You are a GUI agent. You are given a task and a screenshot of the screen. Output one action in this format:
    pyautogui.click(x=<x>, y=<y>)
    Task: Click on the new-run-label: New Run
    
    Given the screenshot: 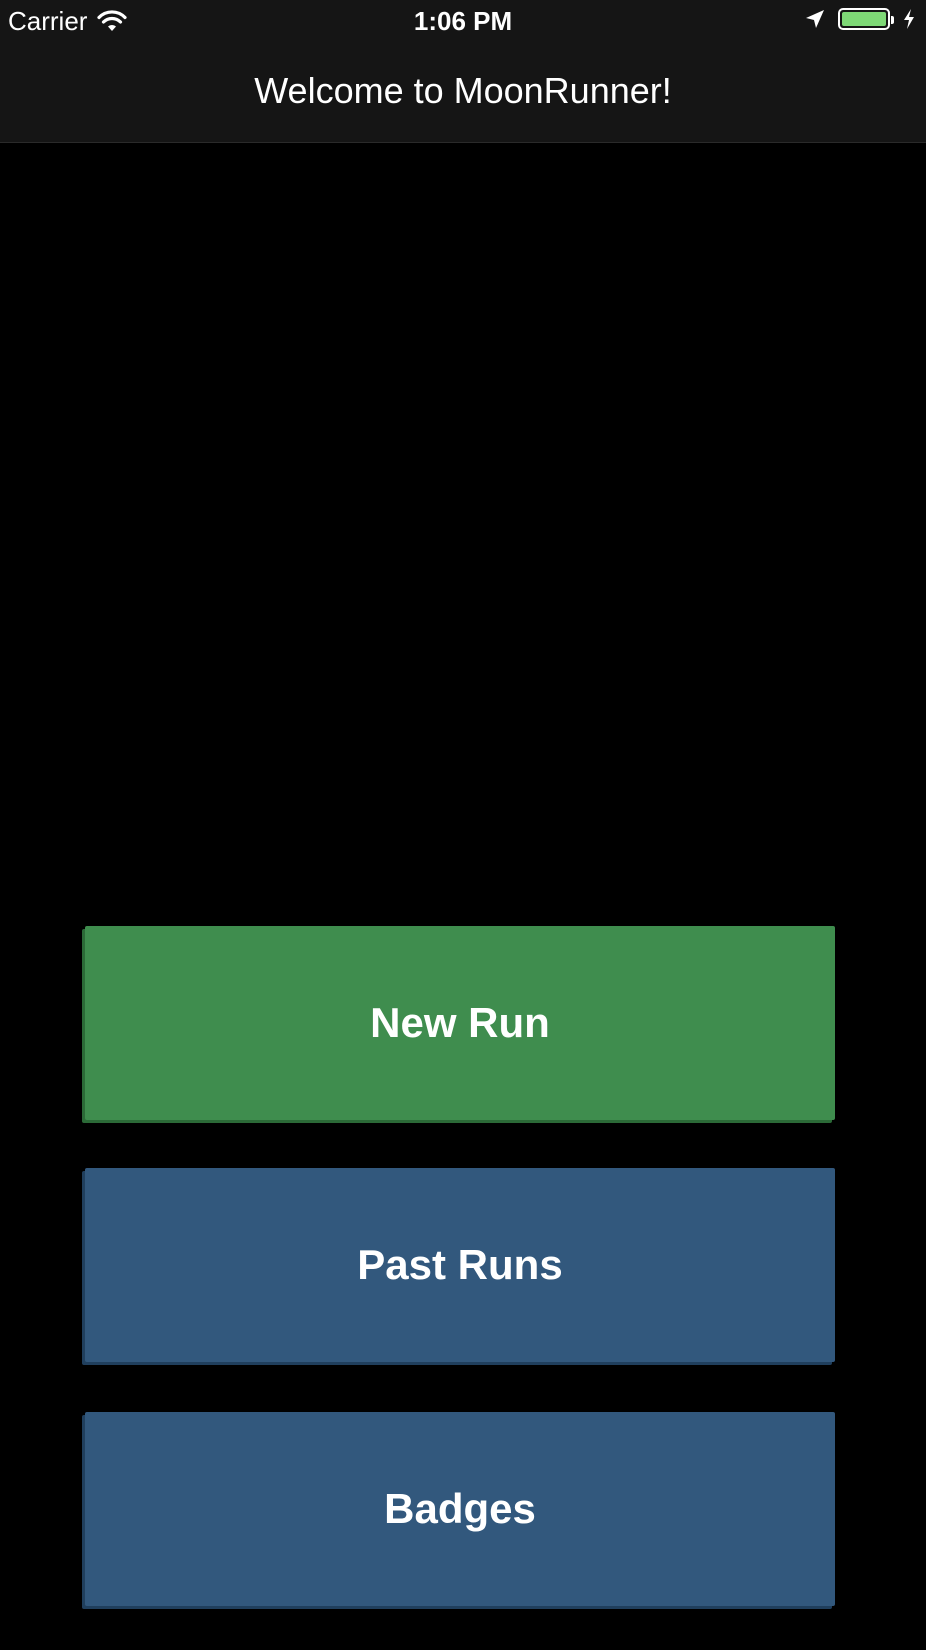 What is the action you would take?
    pyautogui.click(x=460, y=1022)
    